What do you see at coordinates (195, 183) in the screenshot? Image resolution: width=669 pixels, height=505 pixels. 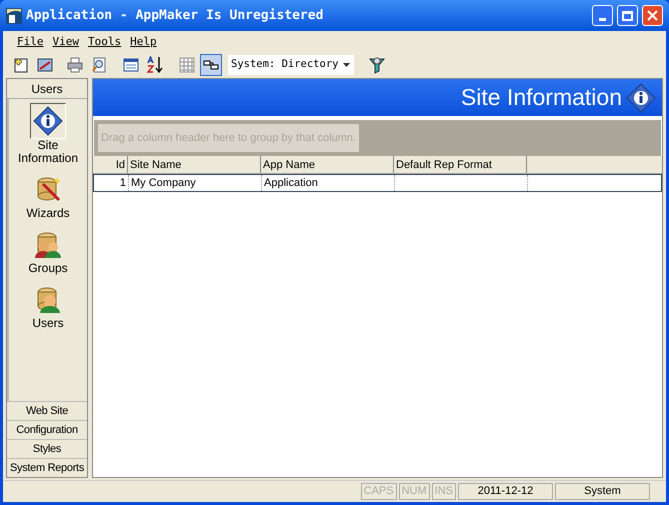 I see `table-cell: My Company` at bounding box center [195, 183].